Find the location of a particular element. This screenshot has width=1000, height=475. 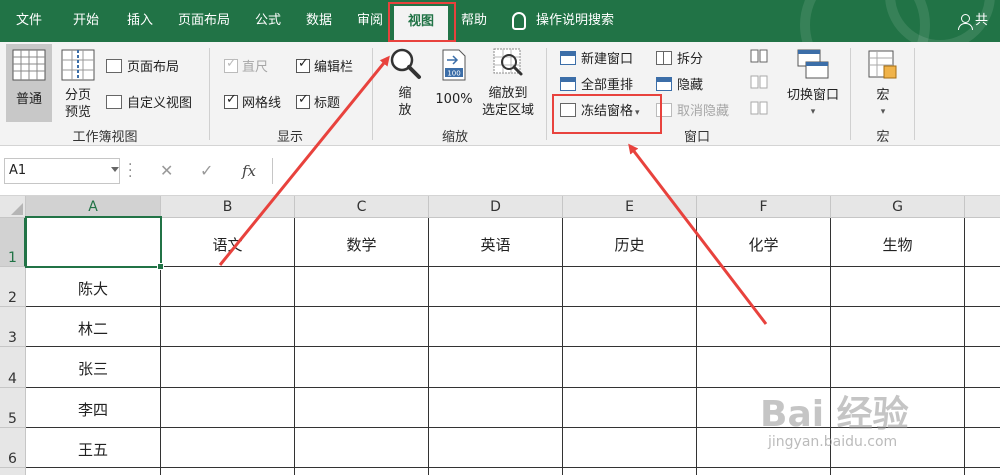

active-cell-a1 is located at coordinates (94, 243).